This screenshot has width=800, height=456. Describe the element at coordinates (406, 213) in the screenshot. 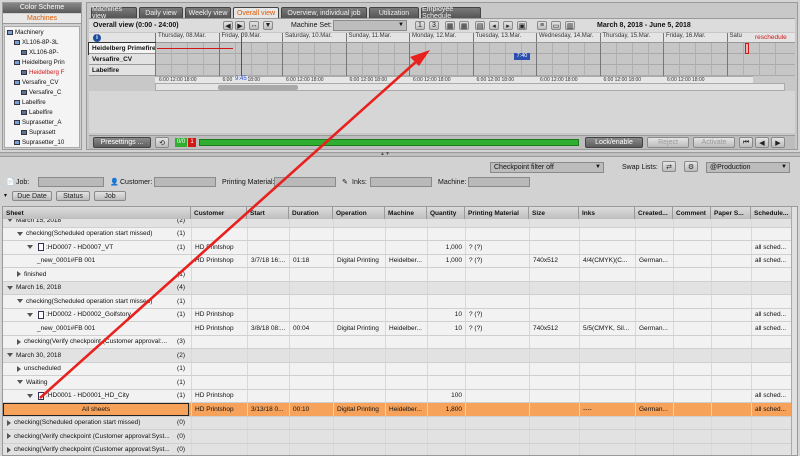

I see `column-header-machine: Machine` at that location.